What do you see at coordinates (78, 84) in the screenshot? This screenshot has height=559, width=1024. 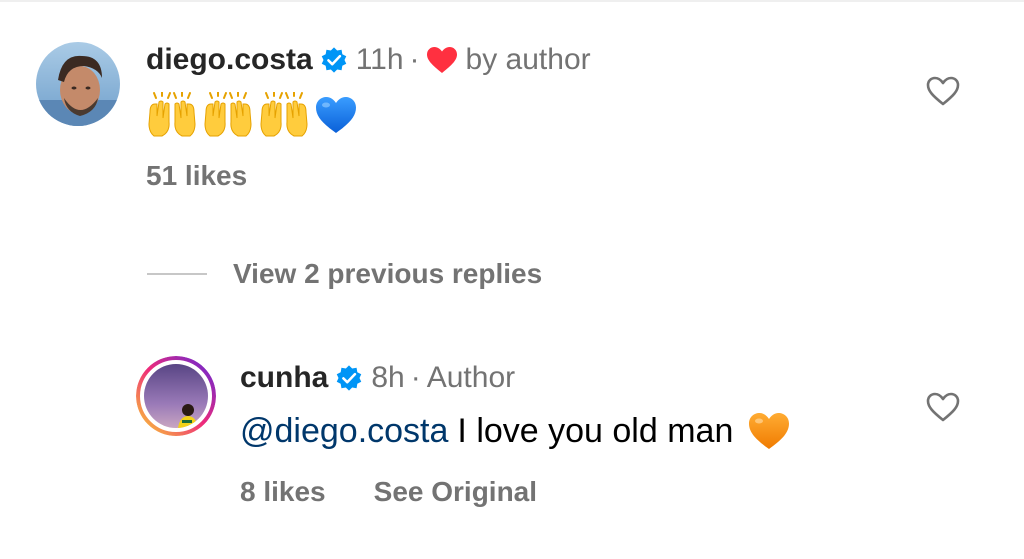 I see `avatar` at bounding box center [78, 84].